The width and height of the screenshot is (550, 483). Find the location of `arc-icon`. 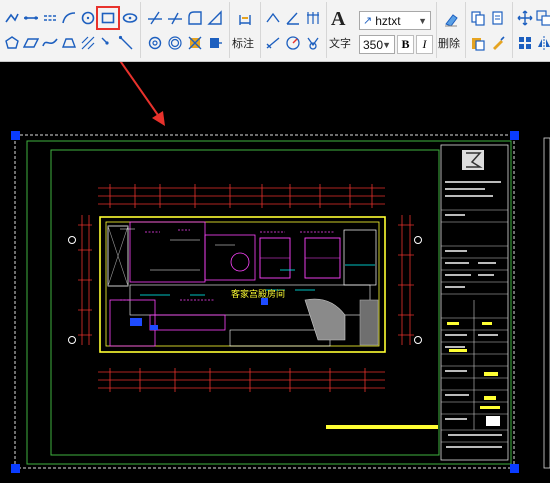

arc-icon is located at coordinates (69, 18).